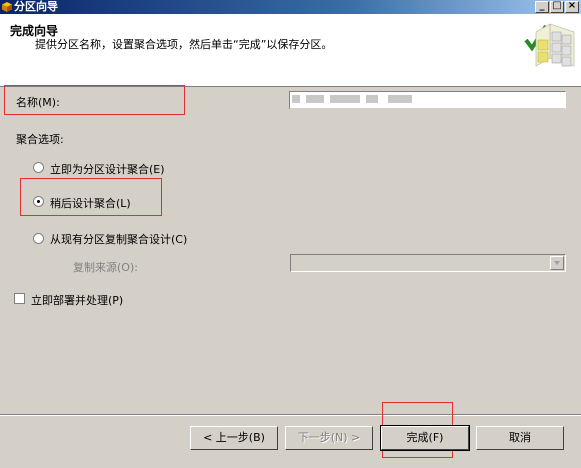 The height and width of the screenshot is (468, 581). Describe the element at coordinates (19, 298) in the screenshot. I see `deploy-process-checkbox` at that location.